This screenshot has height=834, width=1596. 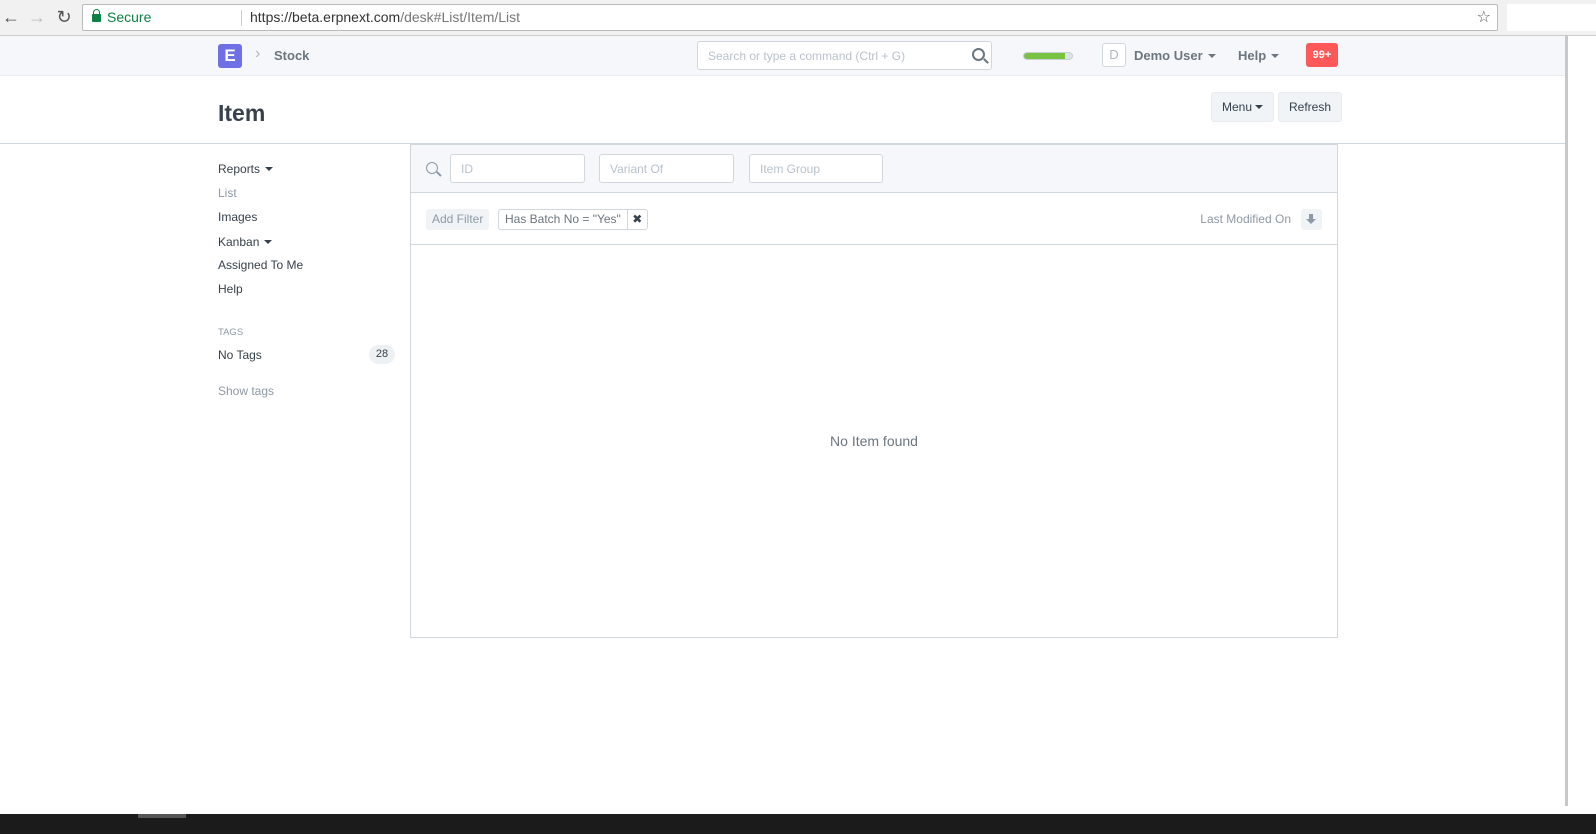 I want to click on item-group-filter-input, so click(x=816, y=168).